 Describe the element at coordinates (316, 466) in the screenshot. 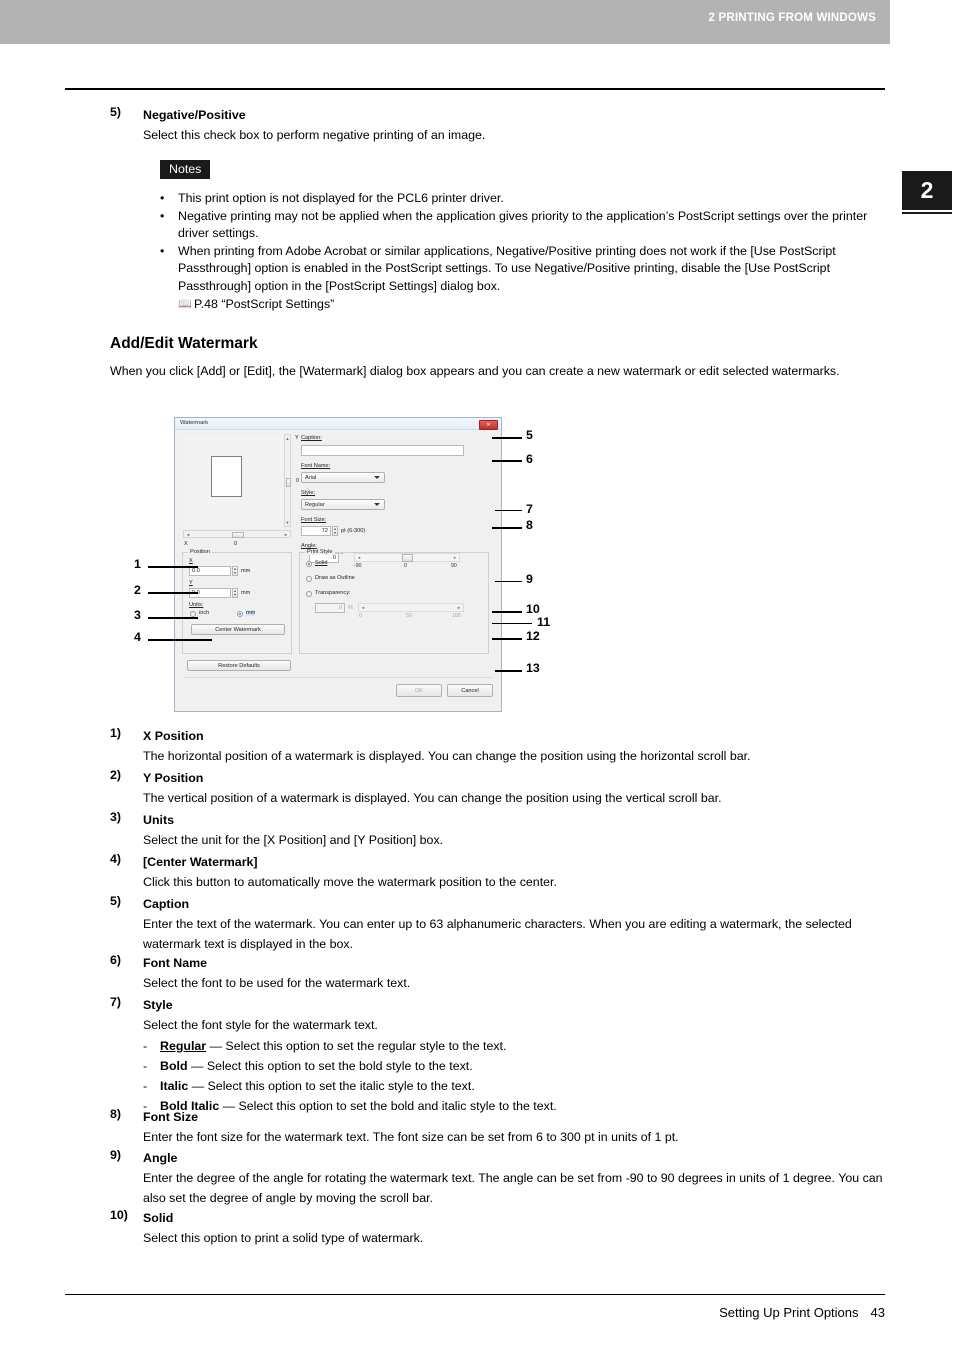

I see `font-name-label: Font Name:` at that location.